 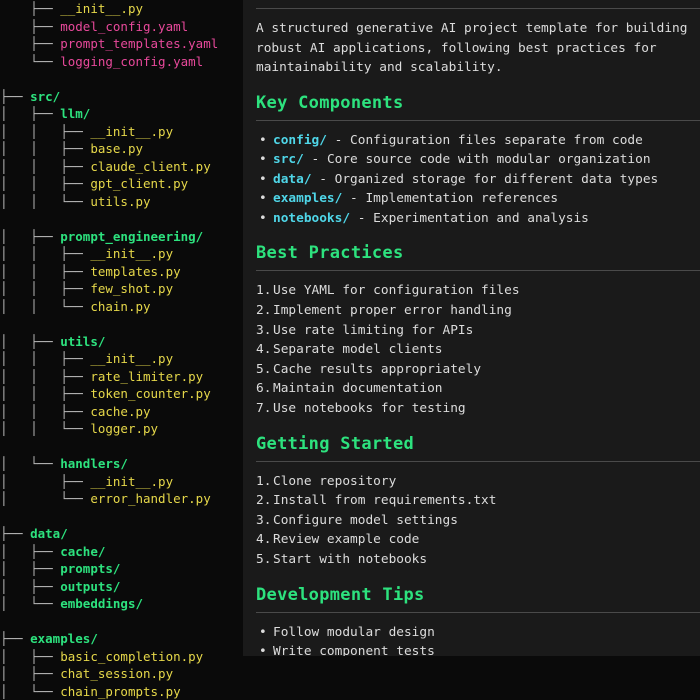 What do you see at coordinates (139, 183) in the screenshot?
I see `tree-file-name: gpt_client.py` at bounding box center [139, 183].